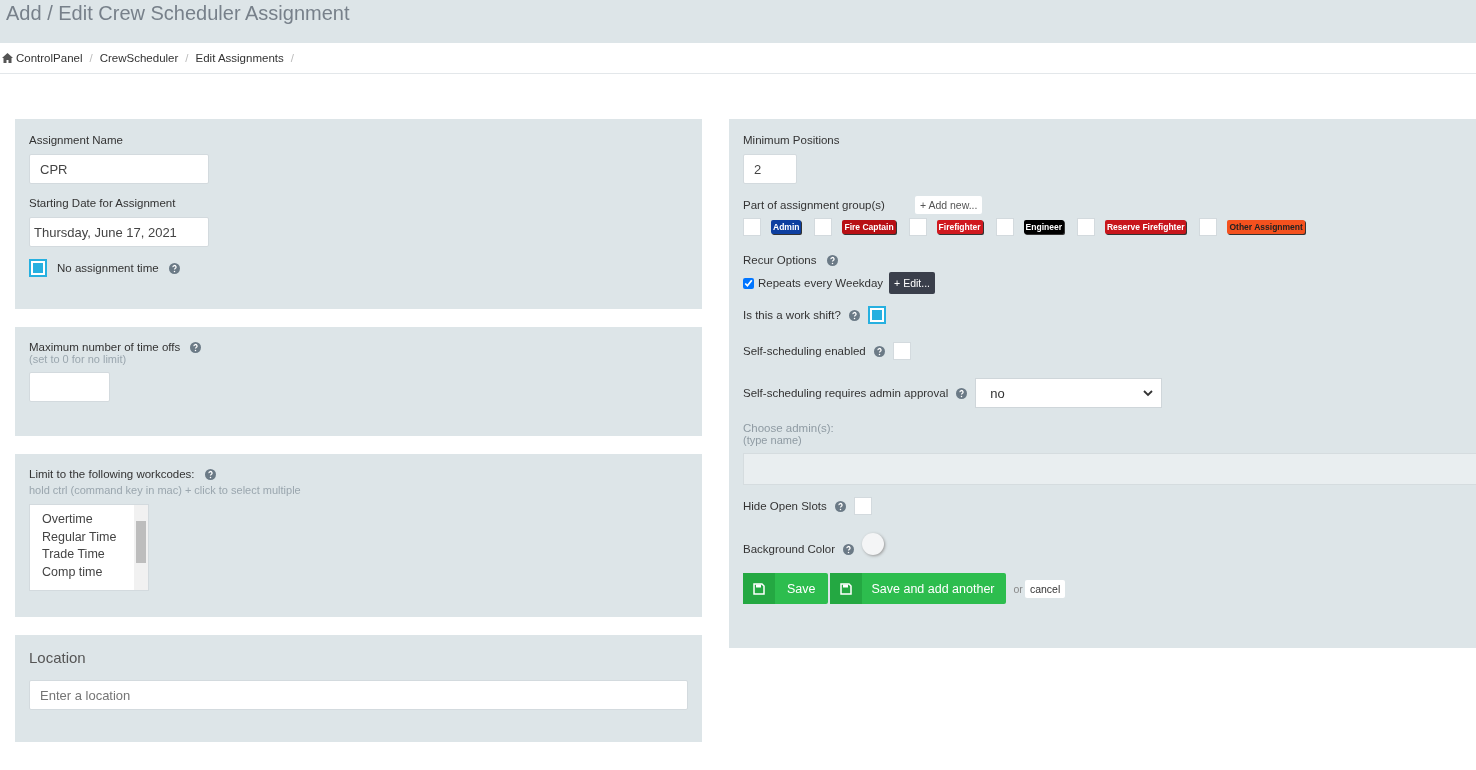 The height and width of the screenshot is (770, 1476). I want to click on breadcrumb-link: Edit Assignments, so click(239, 58).